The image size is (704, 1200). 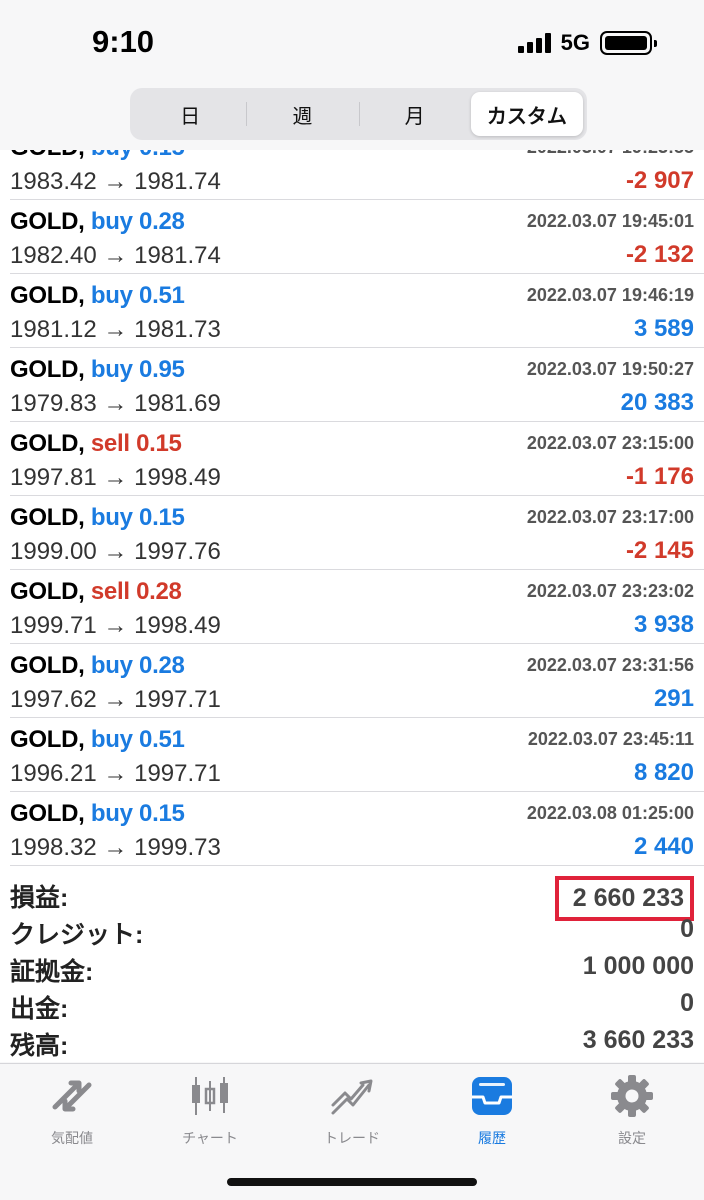 I want to click on trade-prices: 1979.83 → 1981.69, so click(x=115, y=404).